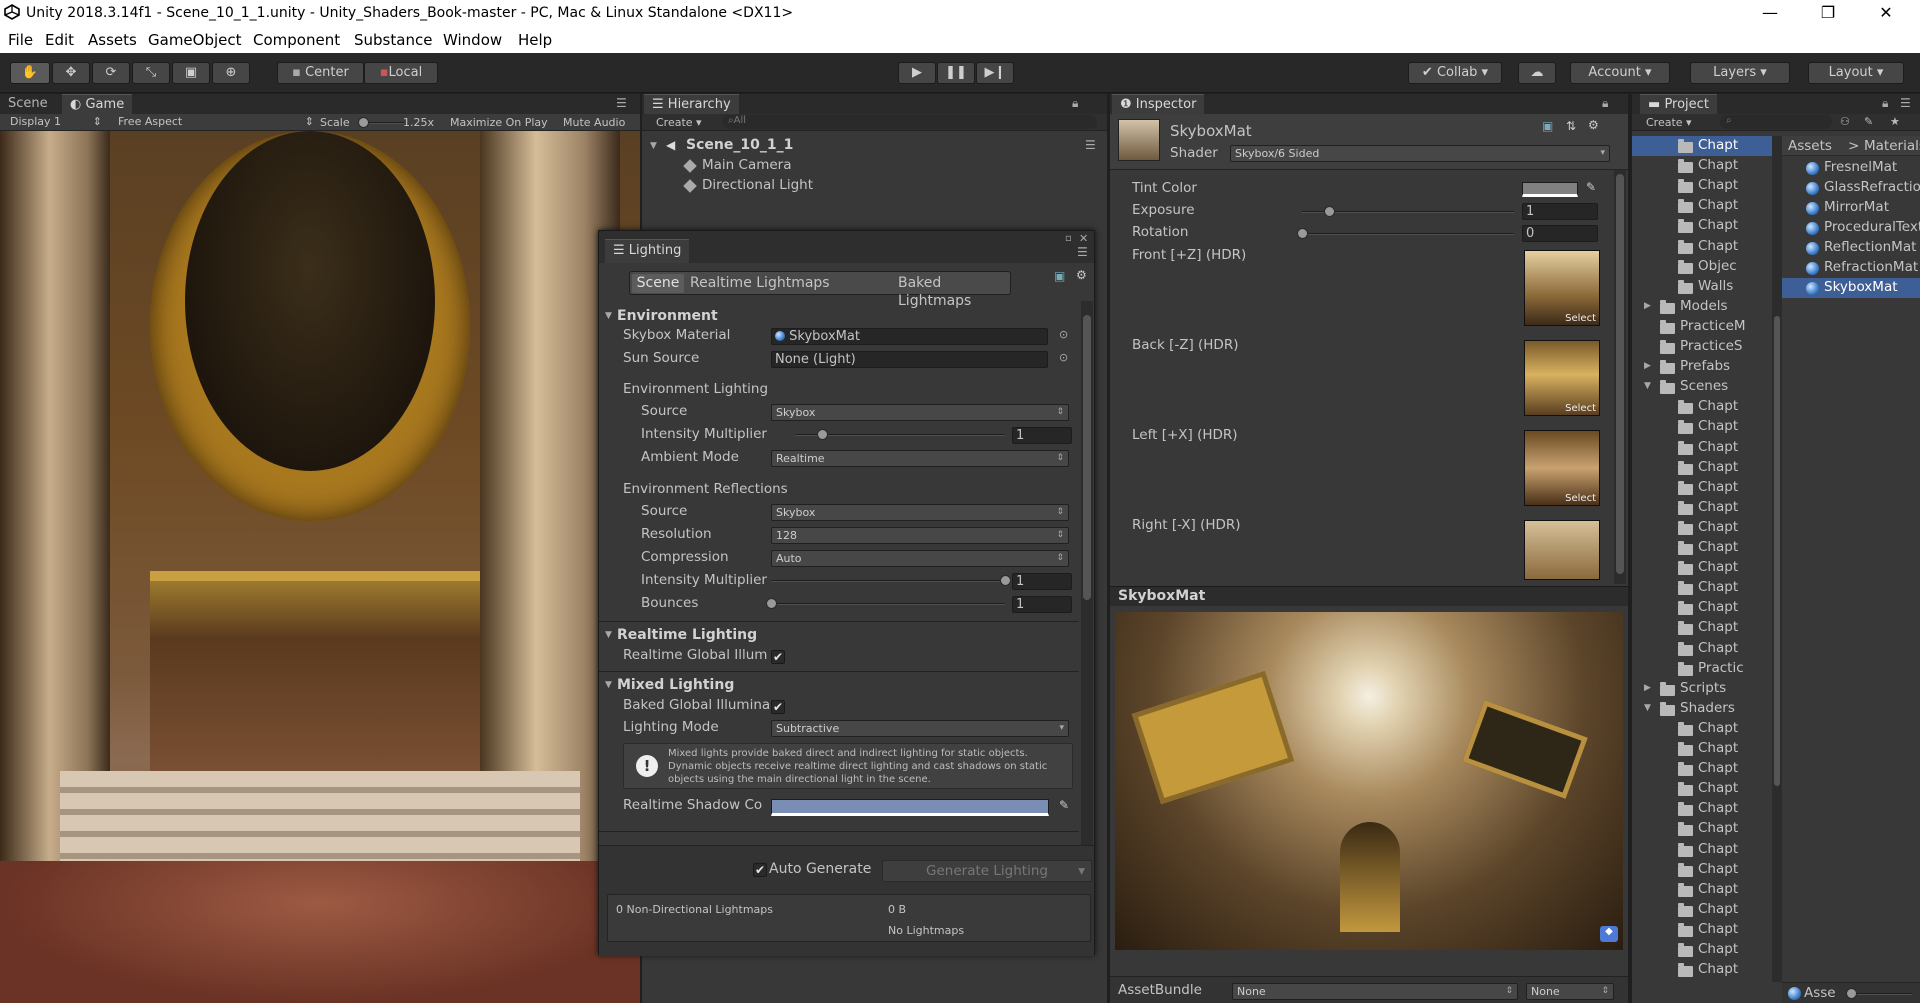 This screenshot has width=1920, height=1003. Describe the element at coordinates (679, 122) in the screenshot. I see `hierarchy-create-button: Create ▾` at that location.